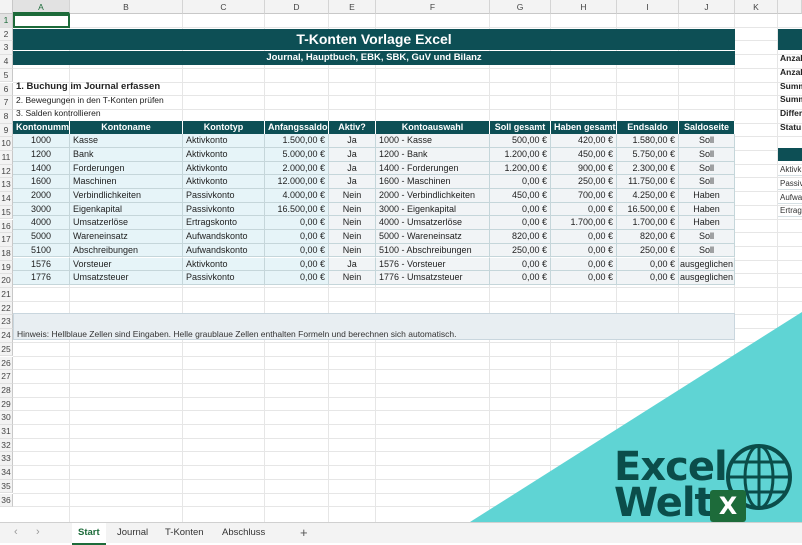  What do you see at coordinates (126, 250) in the screenshot?
I see `table-cell: Abschreibungen` at bounding box center [126, 250].